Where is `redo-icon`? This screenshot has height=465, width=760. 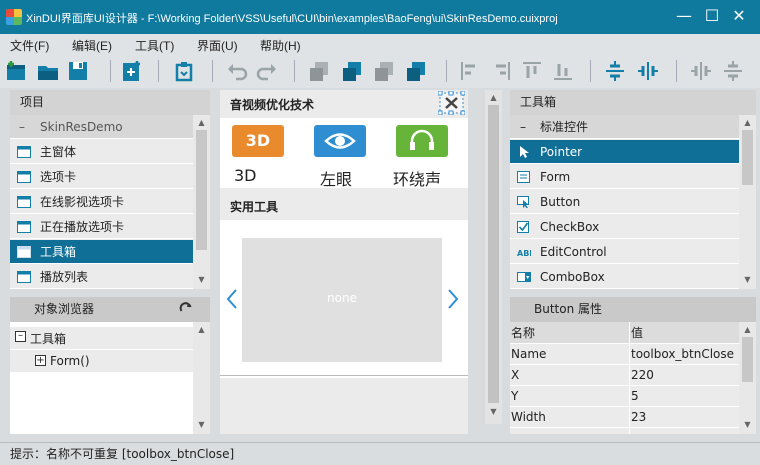 redo-icon is located at coordinates (267, 71).